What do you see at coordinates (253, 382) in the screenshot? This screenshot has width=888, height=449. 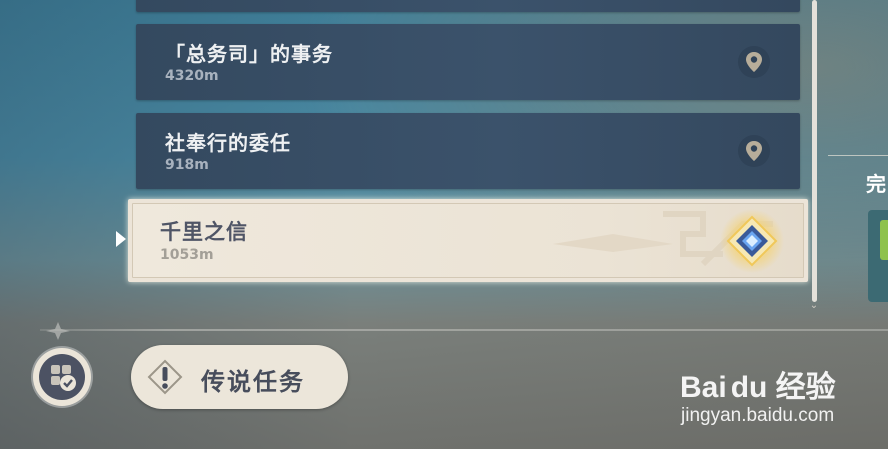 I see `legend-quest-label: 传说任务` at bounding box center [253, 382].